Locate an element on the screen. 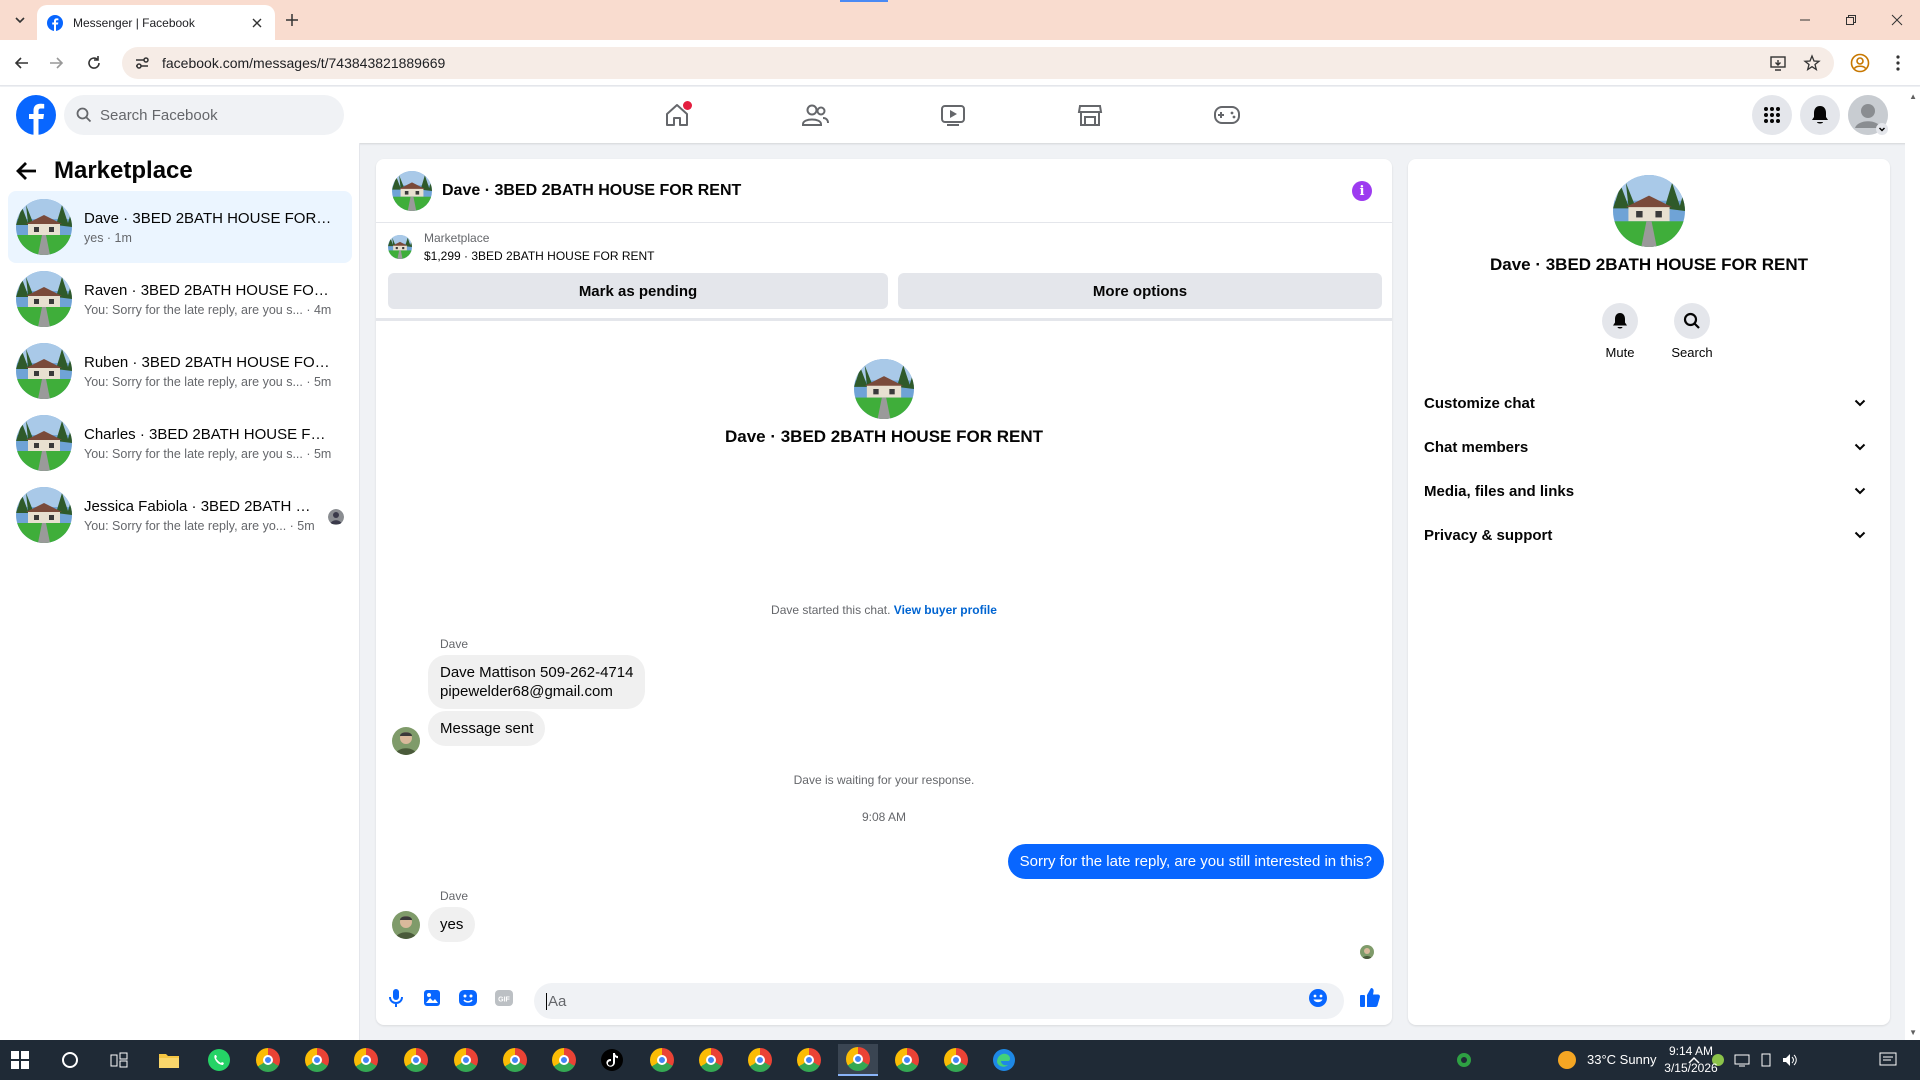  facebook-header: Search Facebook is located at coordinates (960, 115).